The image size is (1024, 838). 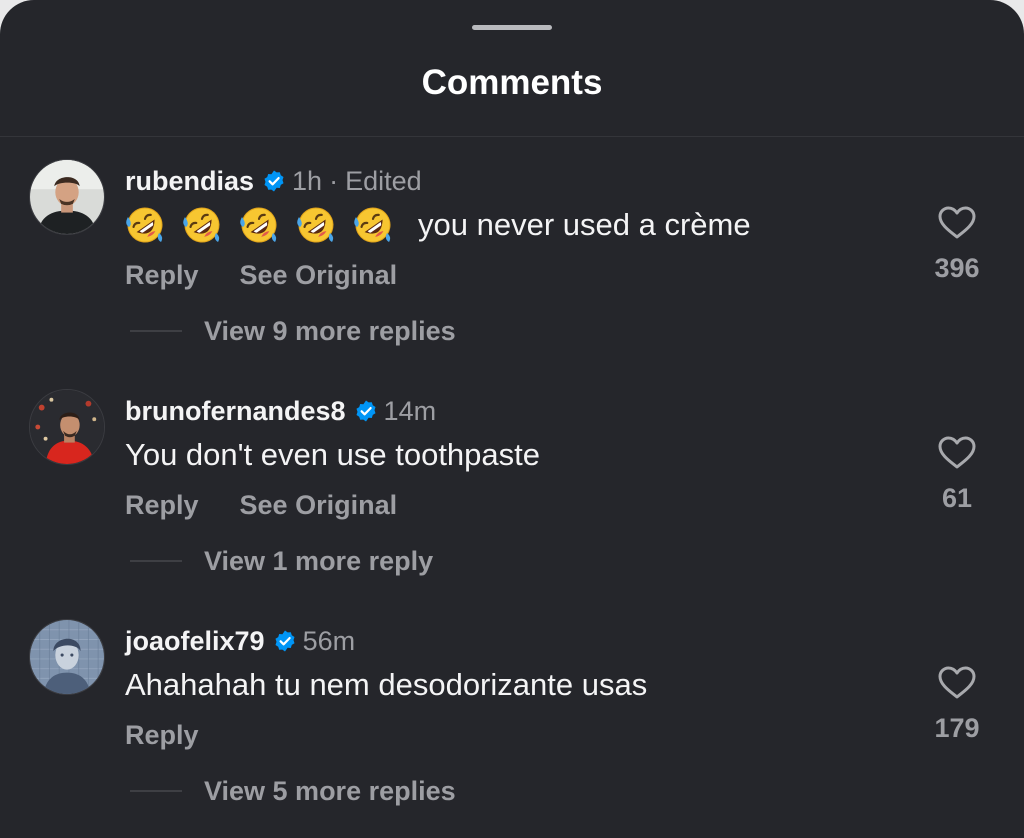 I want to click on comment-actions: Reply, so click(x=162, y=735).